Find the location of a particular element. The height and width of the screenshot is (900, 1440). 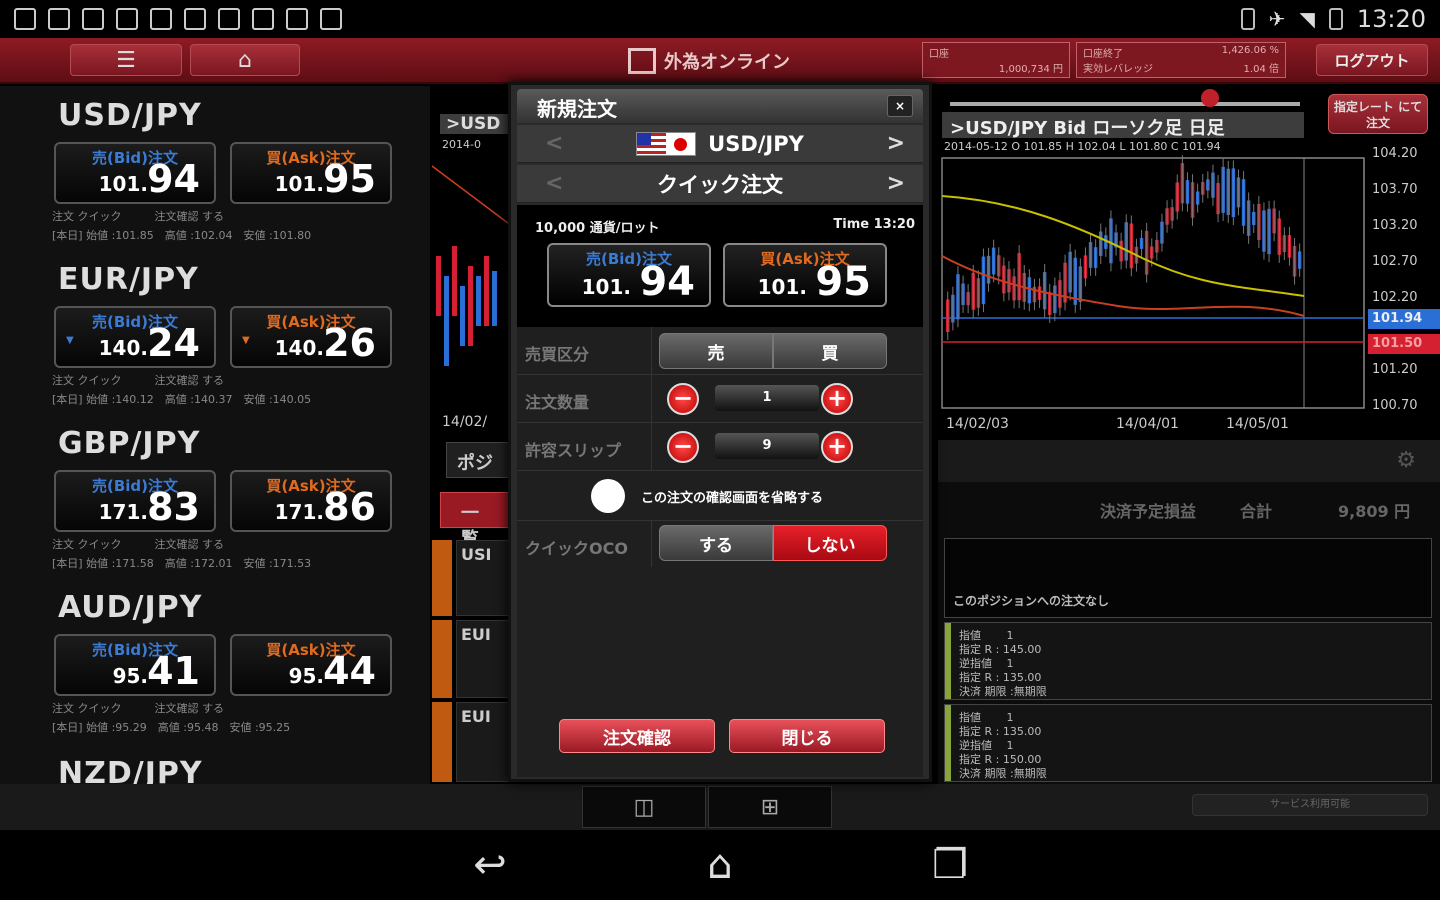

recents-button: ❐ is located at coordinates (950, 865).